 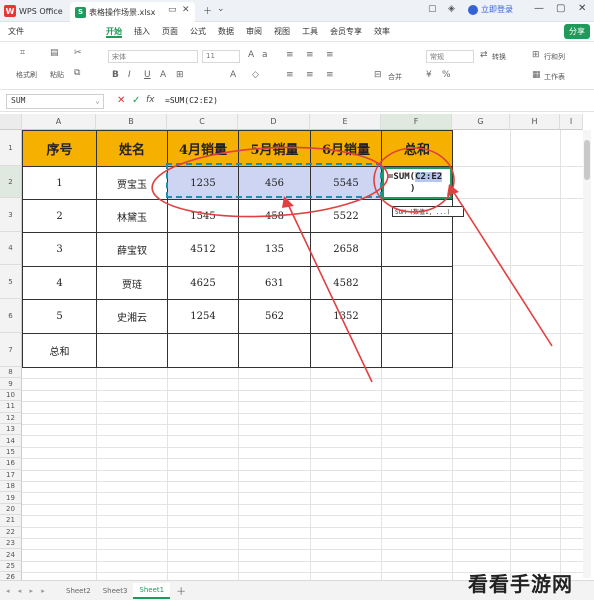 What do you see at coordinates (587, 160) in the screenshot?
I see `scrollbar-thumb` at bounding box center [587, 160].